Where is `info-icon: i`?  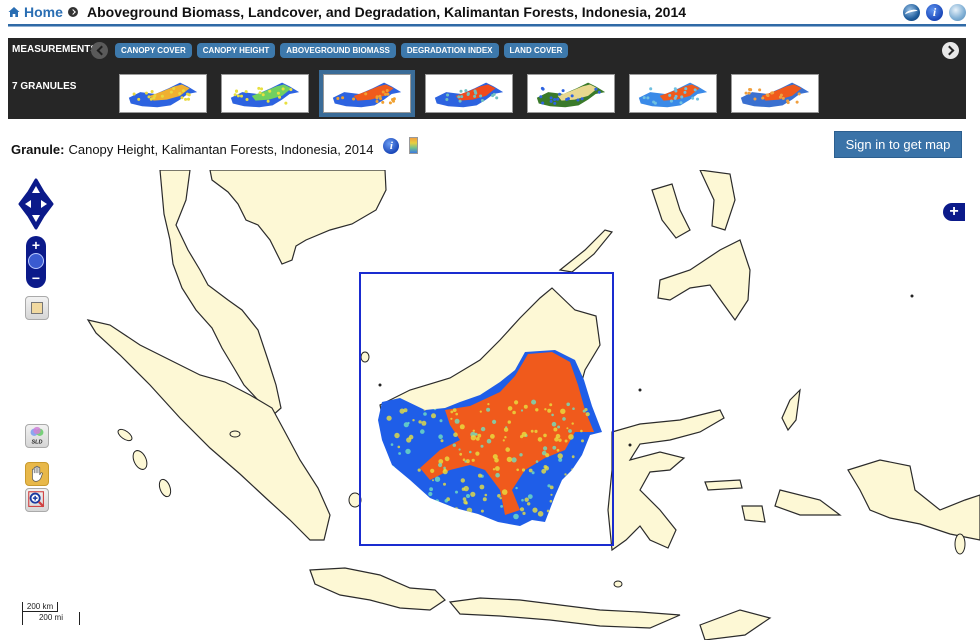
info-icon: i is located at coordinates (934, 12).